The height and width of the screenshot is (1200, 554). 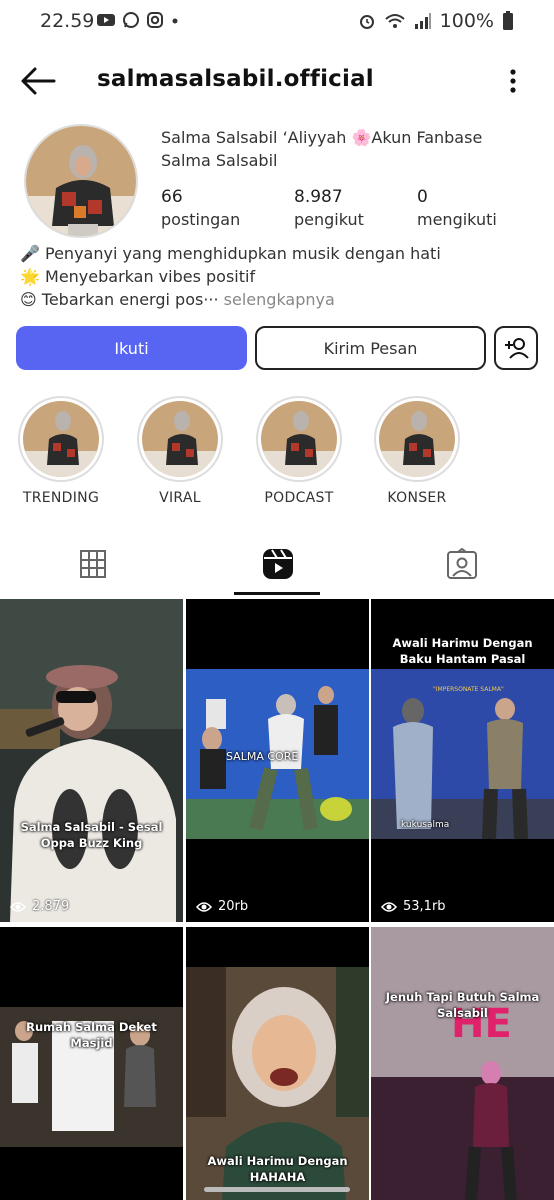 What do you see at coordinates (366, 22) in the screenshot?
I see `alarm-icon` at bounding box center [366, 22].